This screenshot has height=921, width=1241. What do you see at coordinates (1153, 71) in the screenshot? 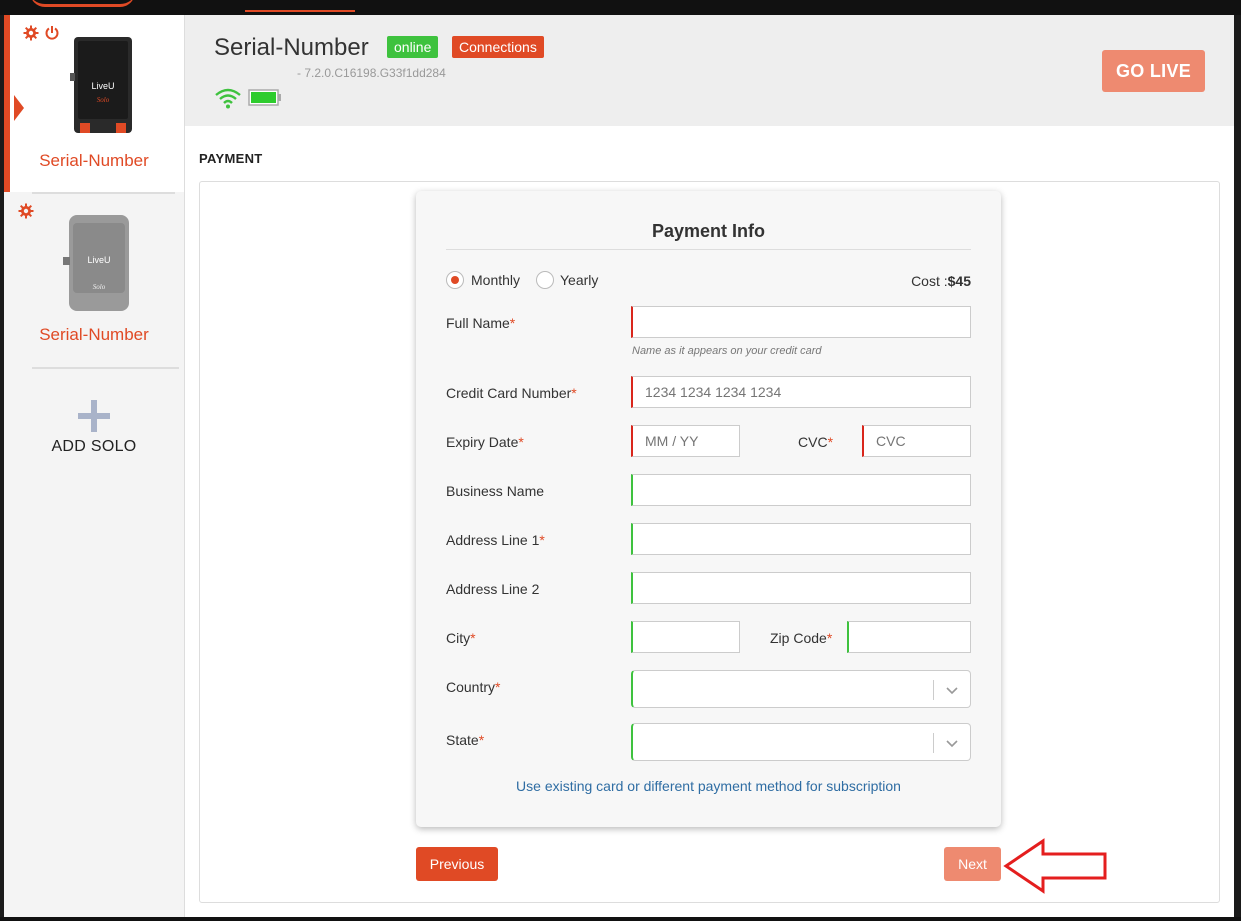
I see `go-live-button: GO LIVE` at bounding box center [1153, 71].